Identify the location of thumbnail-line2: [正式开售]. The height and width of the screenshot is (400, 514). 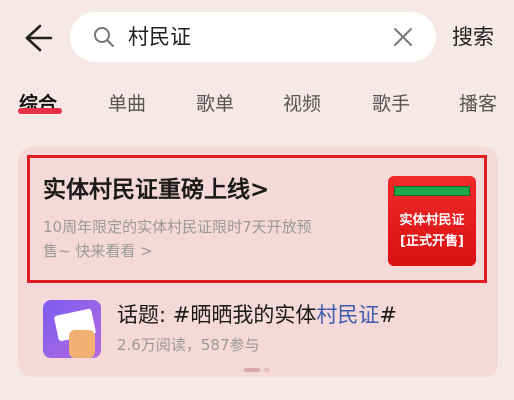
(432, 241).